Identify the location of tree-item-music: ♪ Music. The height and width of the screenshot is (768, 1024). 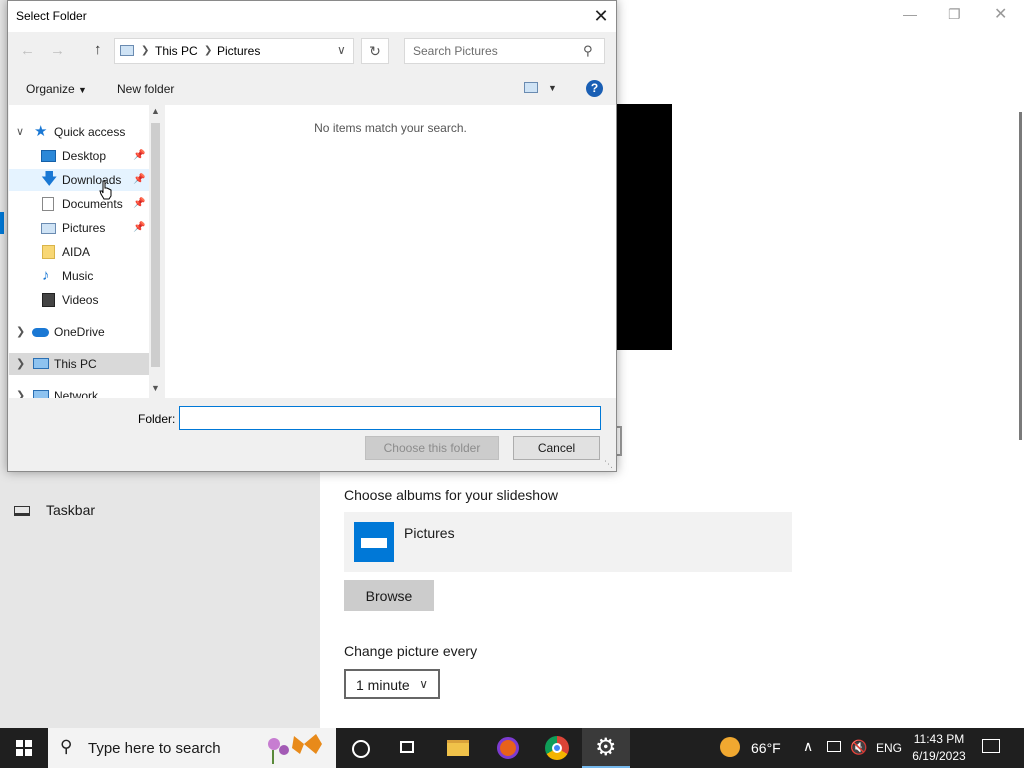
(79, 276).